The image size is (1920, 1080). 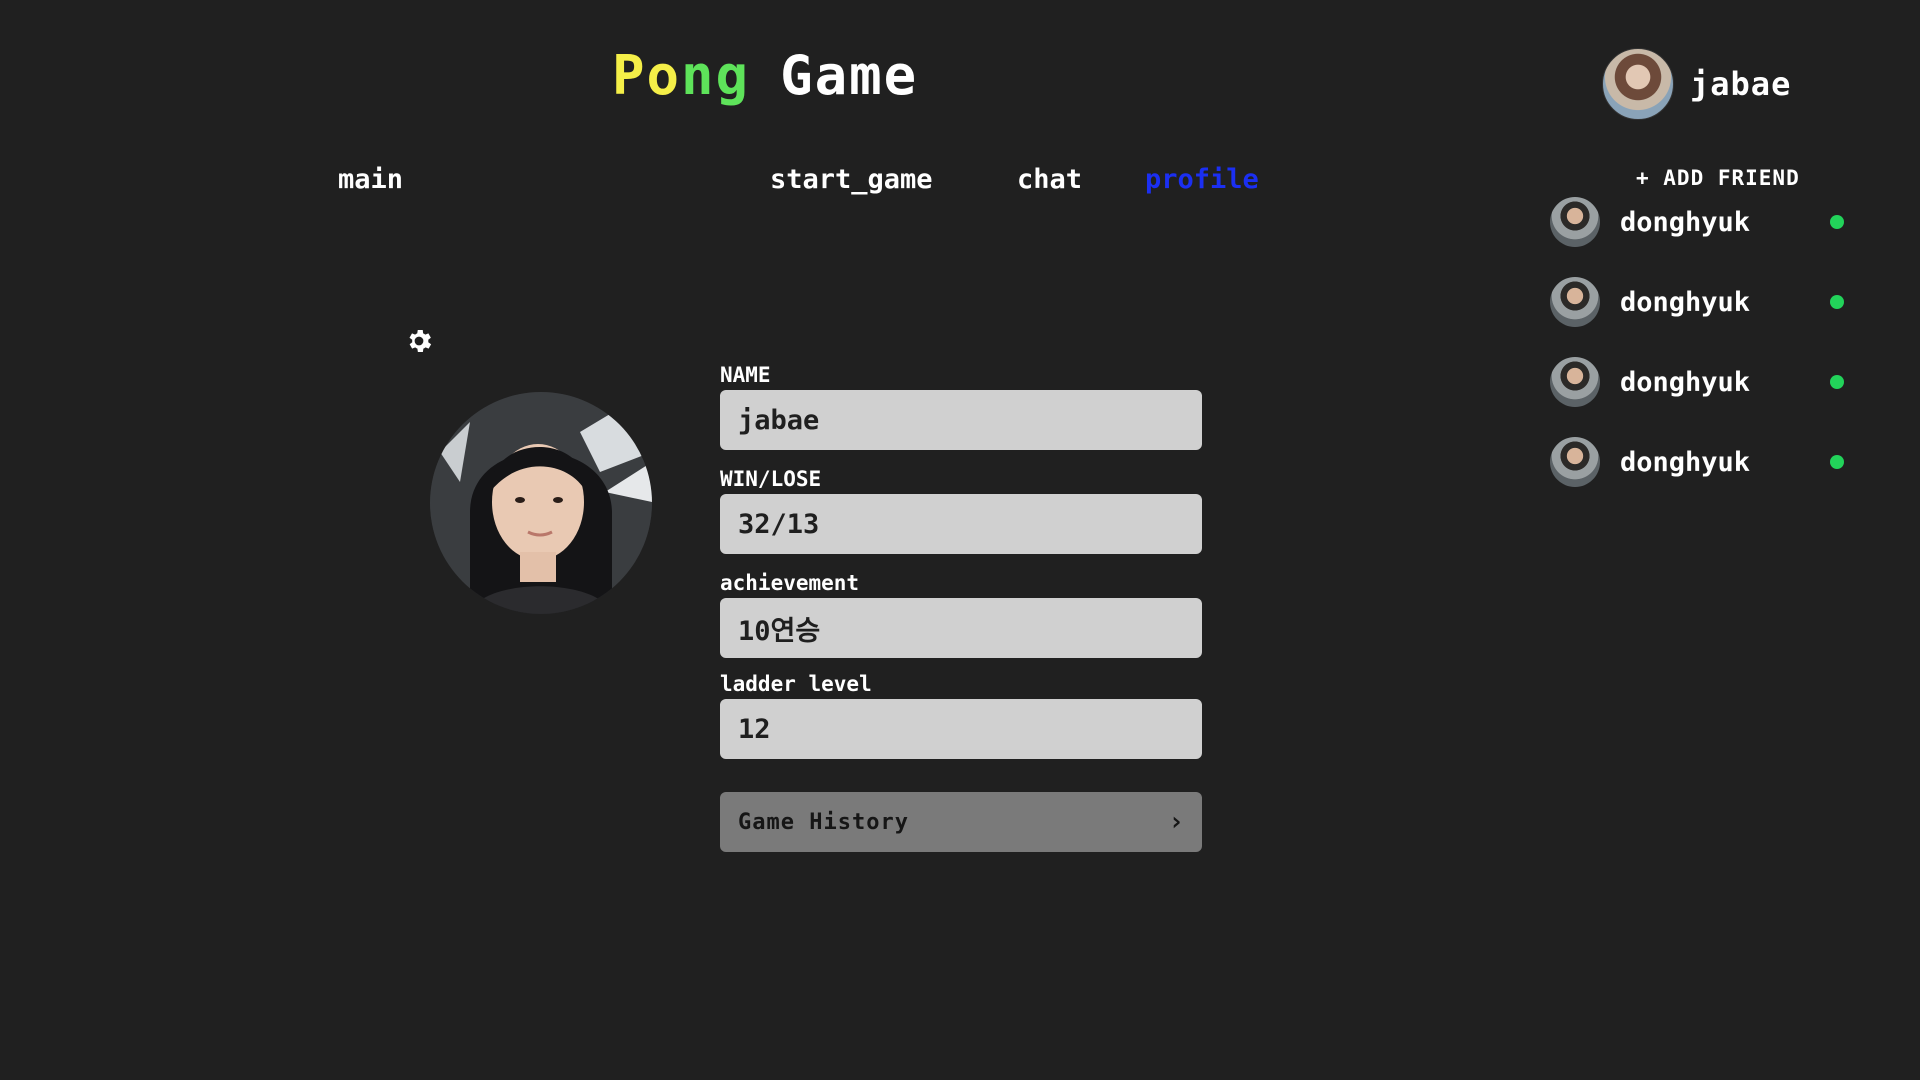 I want to click on chevron-right-icon: ›, so click(x=1176, y=822).